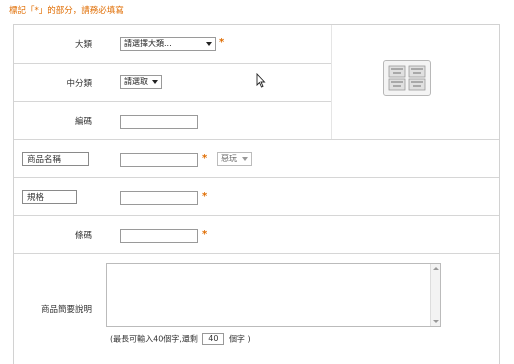 The width and height of the screenshot is (514, 364). Describe the element at coordinates (256, 234) in the screenshot. I see `row-barcode: 條碼 *` at that location.